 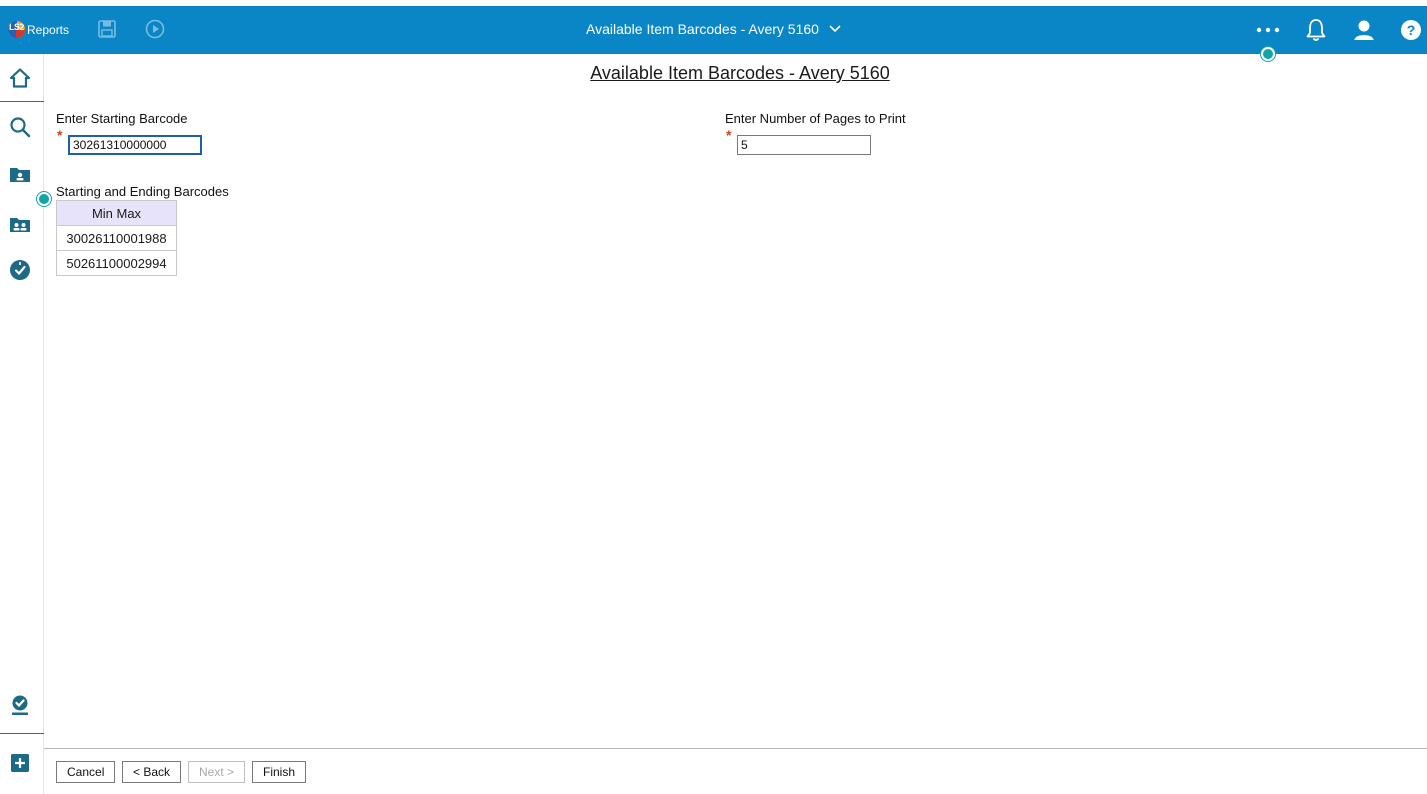 I want to click on starting-barcode-label: Enter Starting Barcode, so click(x=122, y=118).